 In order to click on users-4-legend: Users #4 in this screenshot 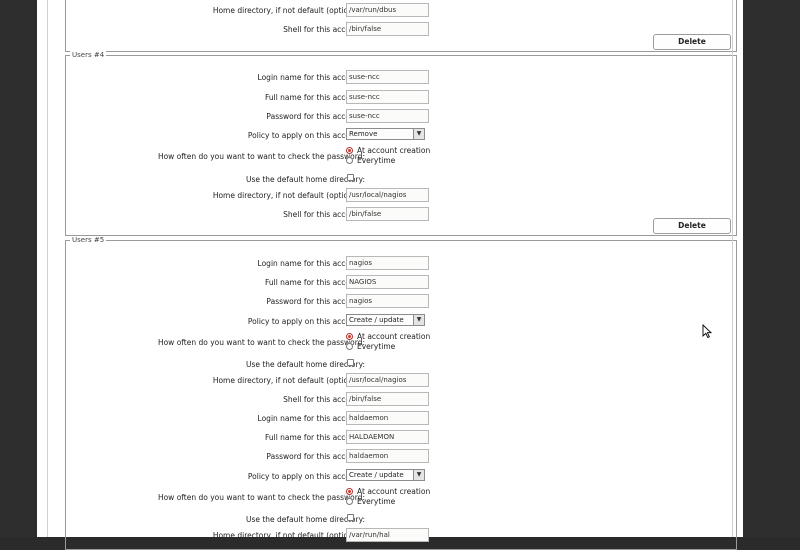, I will do `click(88, 55)`.